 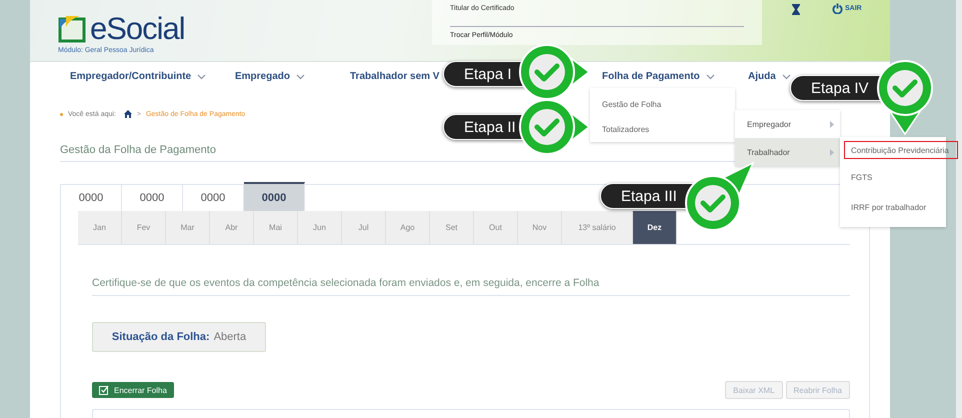 I want to click on month-tab: Jul, so click(x=364, y=227).